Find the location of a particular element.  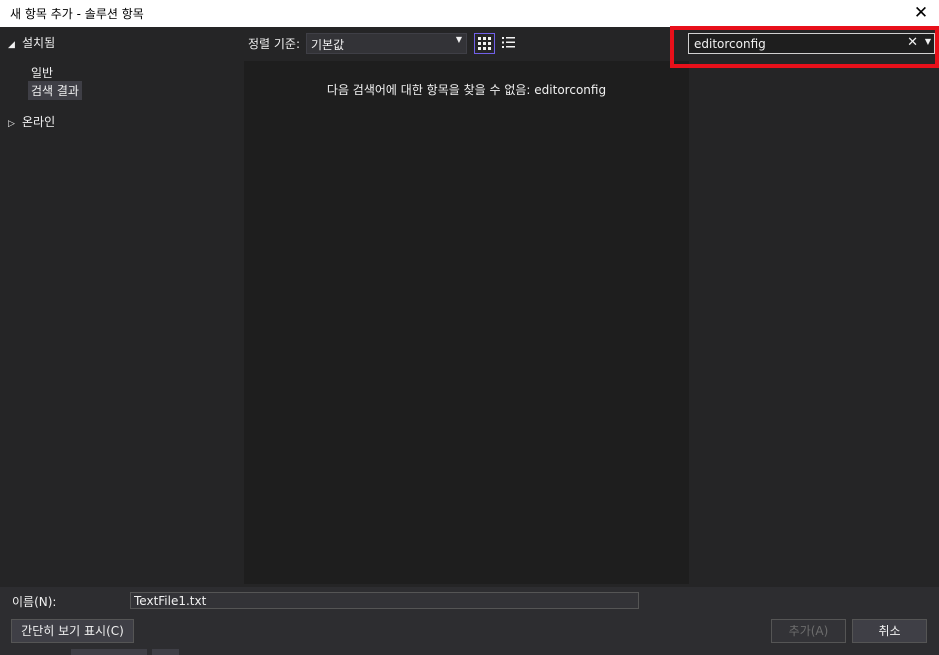

search-dropdown-icon: ▼ is located at coordinates (928, 41).